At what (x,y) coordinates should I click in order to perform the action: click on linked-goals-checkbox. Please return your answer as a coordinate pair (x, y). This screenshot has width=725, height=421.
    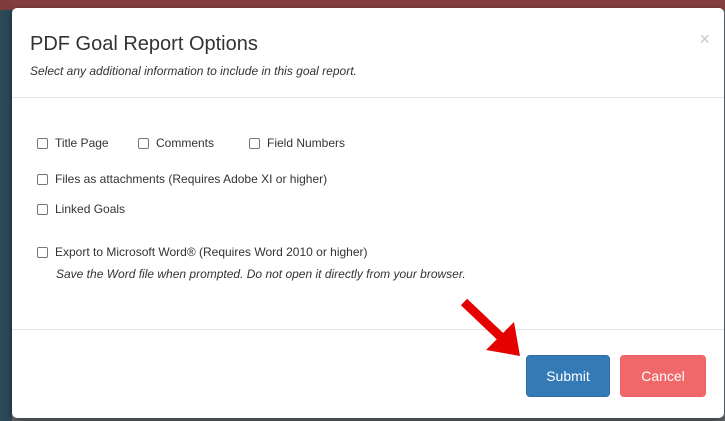
    Looking at the image, I should click on (42, 209).